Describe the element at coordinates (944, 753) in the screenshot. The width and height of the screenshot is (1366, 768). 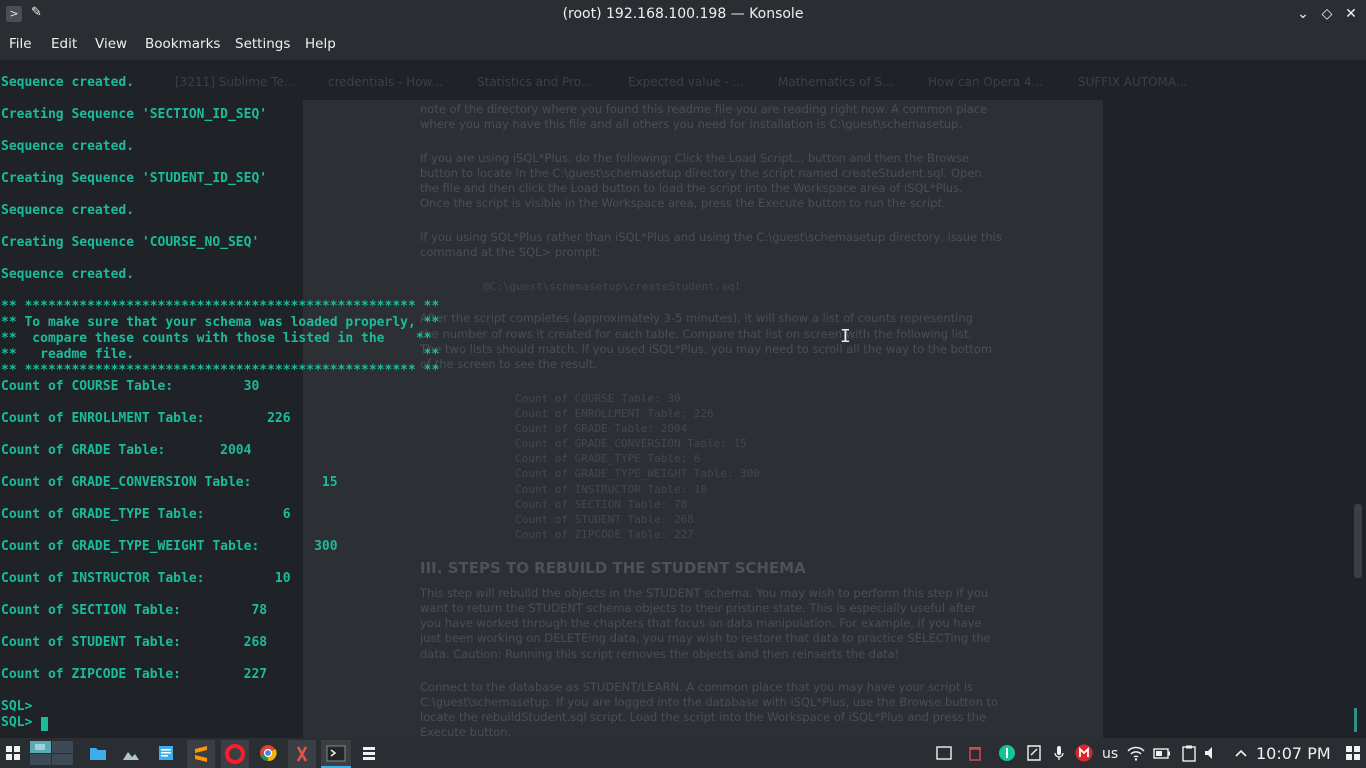
I see `window-icon` at that location.